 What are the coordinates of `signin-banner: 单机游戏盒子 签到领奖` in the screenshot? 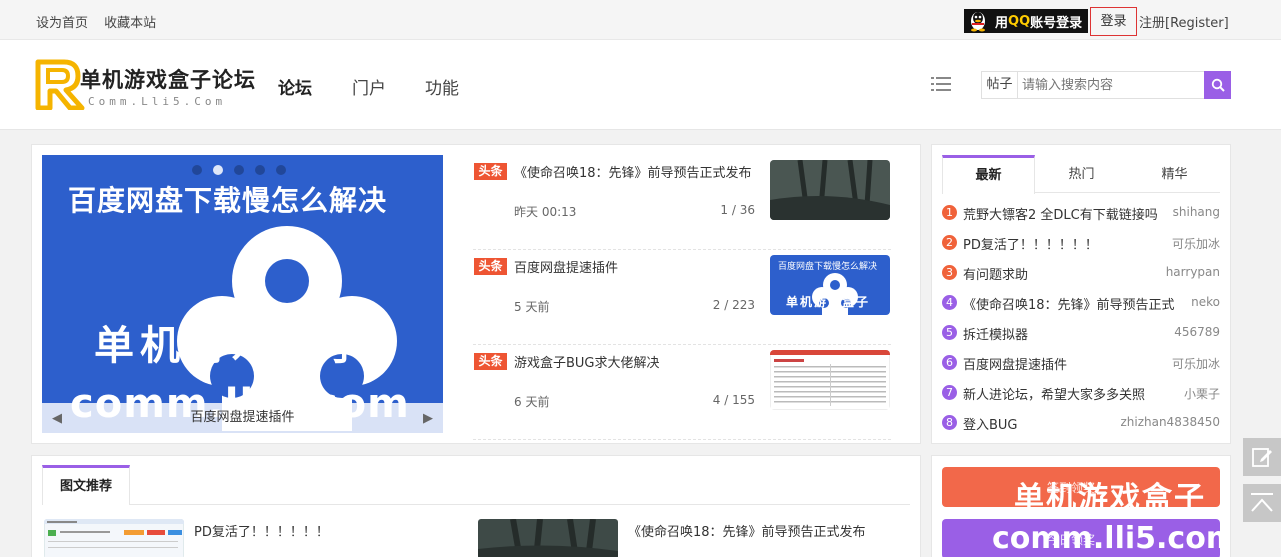 It's located at (1081, 487).